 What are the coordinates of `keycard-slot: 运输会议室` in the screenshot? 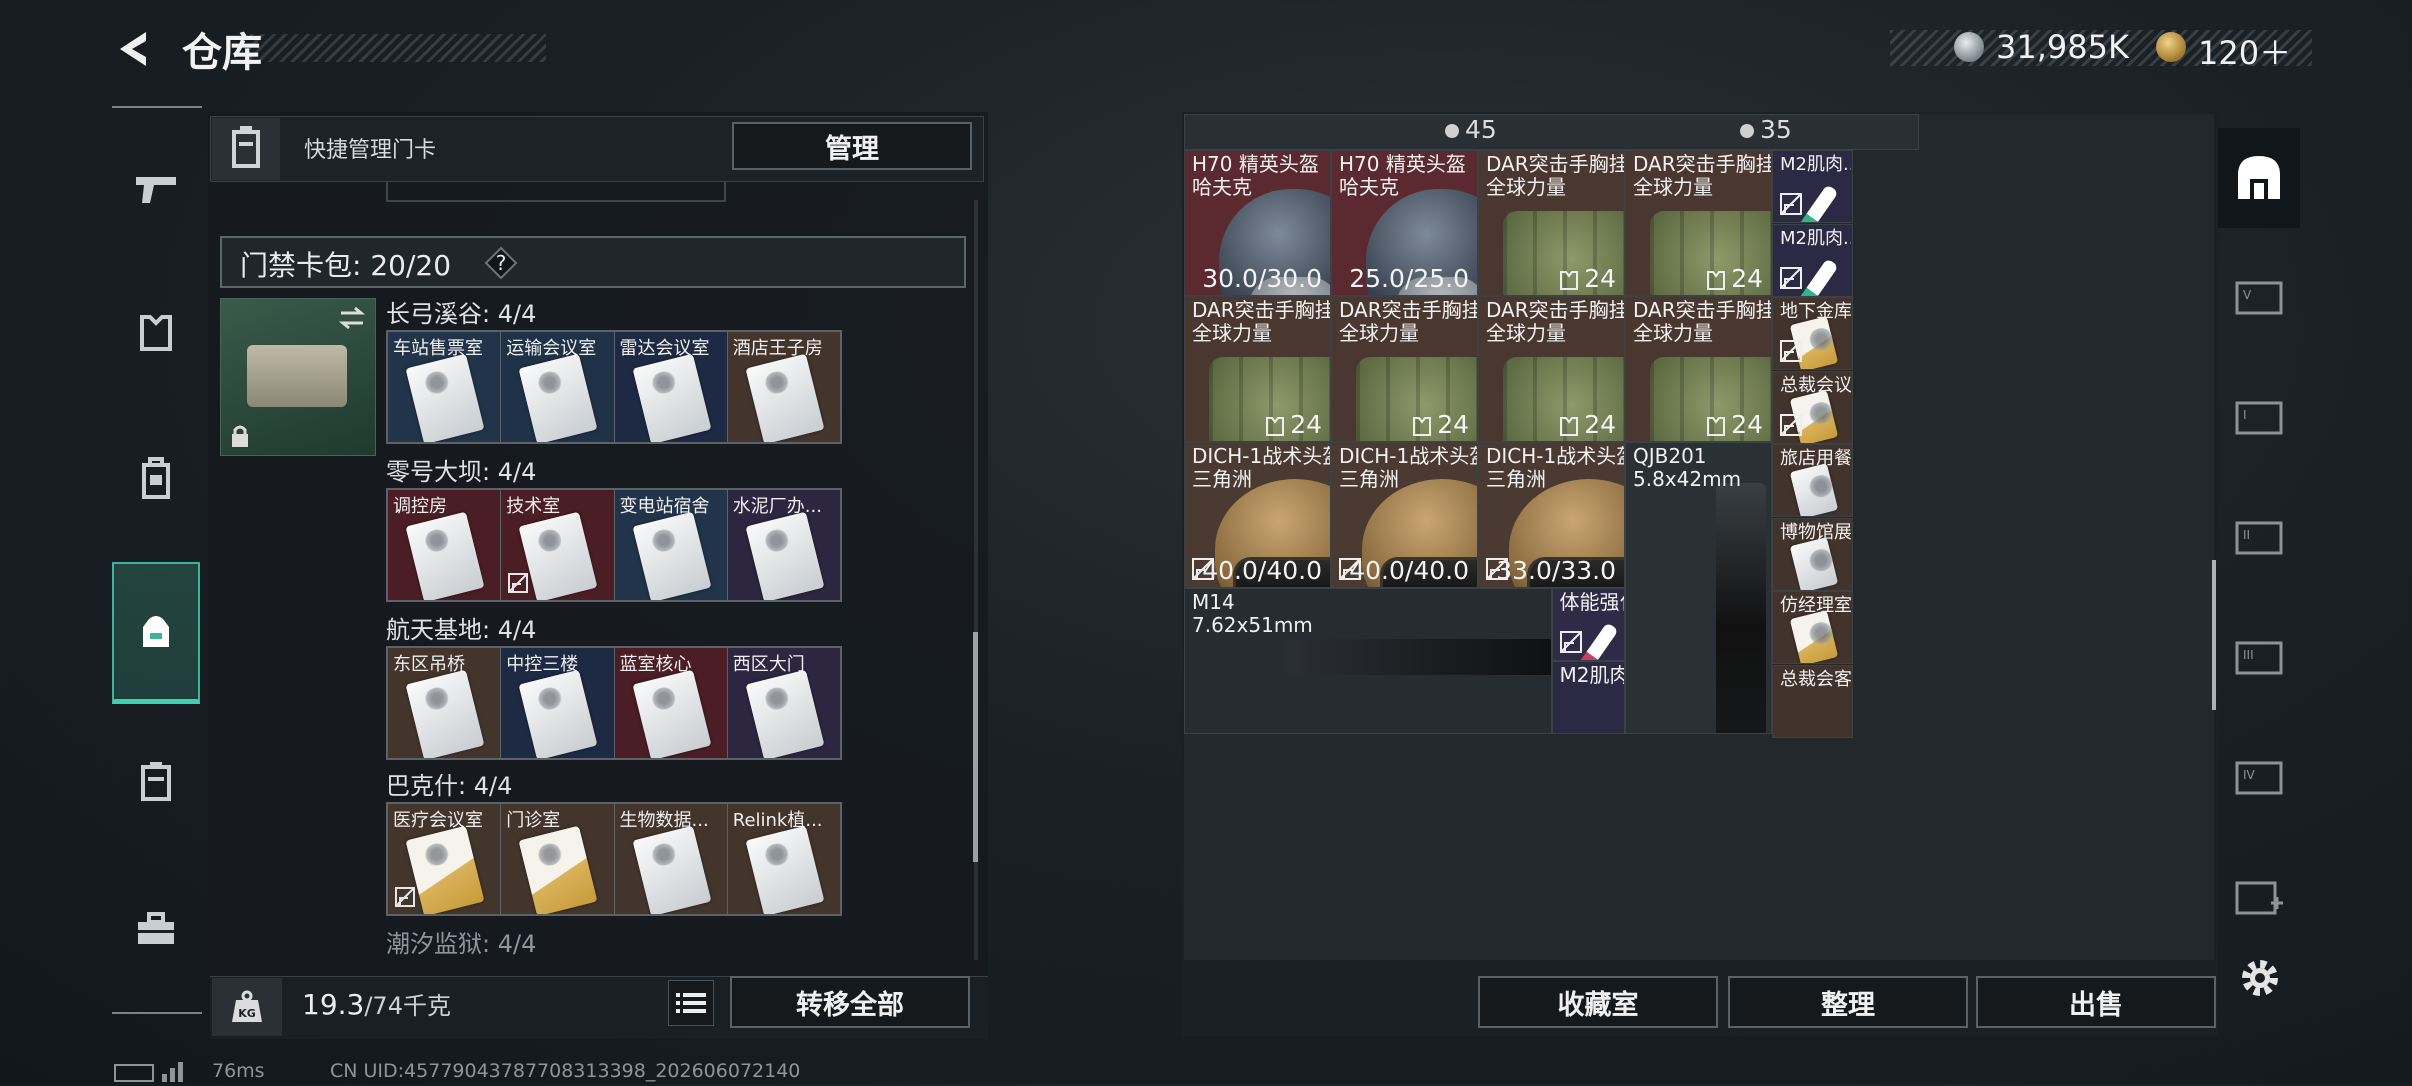 It's located at (558, 387).